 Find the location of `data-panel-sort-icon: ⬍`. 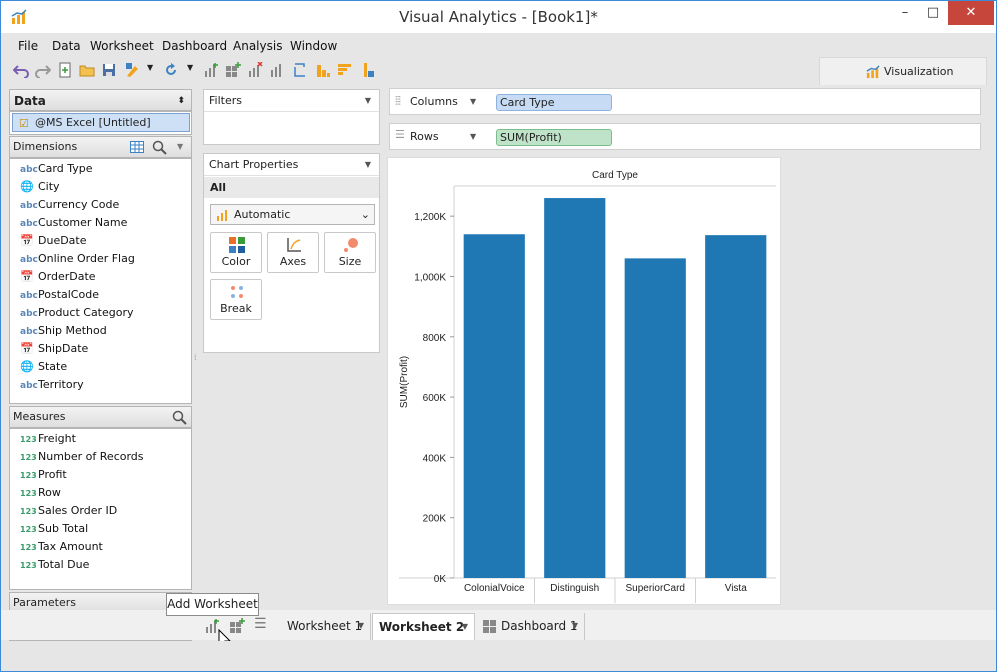

data-panel-sort-icon: ⬍ is located at coordinates (181, 101).